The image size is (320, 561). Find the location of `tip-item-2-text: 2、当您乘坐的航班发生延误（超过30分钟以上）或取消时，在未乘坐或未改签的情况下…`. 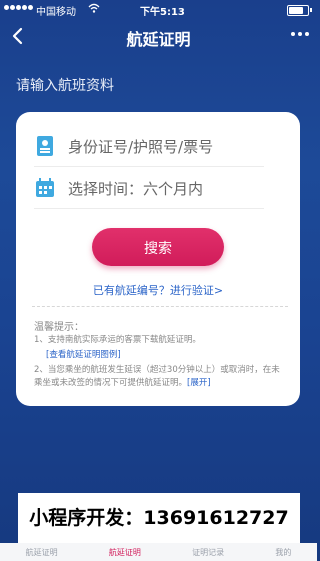

tip-item-2-text: 2、当您乘坐的航班发生延误（超过30分钟以上）或取消时，在未乘坐或未改签的情况下… is located at coordinates (157, 376).